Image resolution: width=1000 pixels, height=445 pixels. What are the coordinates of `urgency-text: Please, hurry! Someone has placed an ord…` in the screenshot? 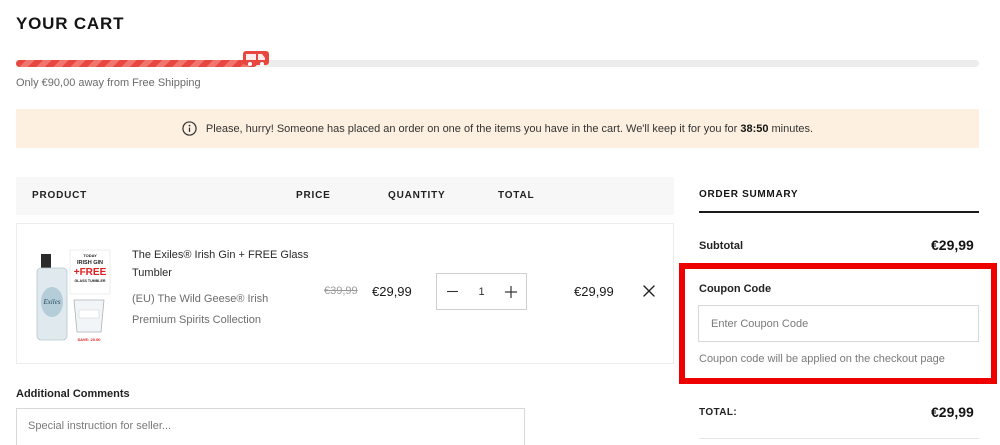 It's located at (471, 128).